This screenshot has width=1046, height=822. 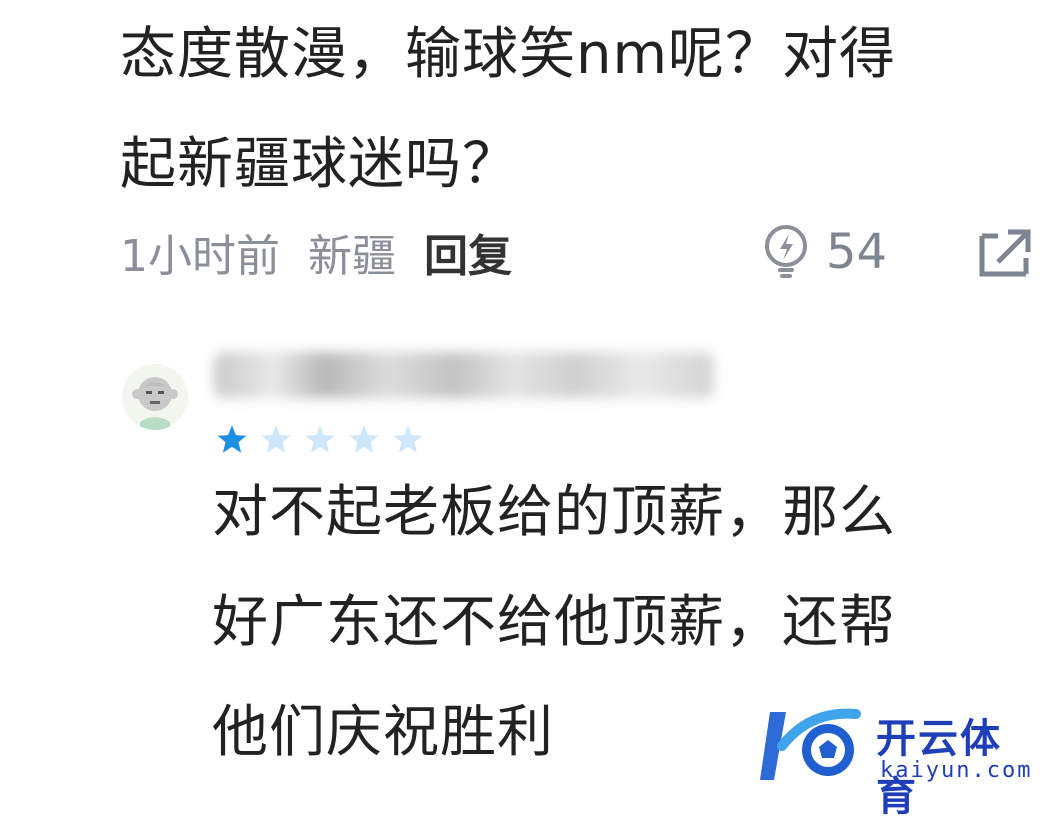 I want to click on rating-stars, so click(x=326, y=439).